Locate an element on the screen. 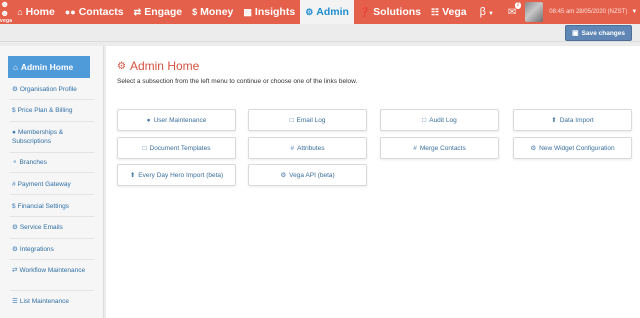 The width and height of the screenshot is (640, 318). sidebar-item-financial-settings: $ Financial Settings is located at coordinates (55, 206).